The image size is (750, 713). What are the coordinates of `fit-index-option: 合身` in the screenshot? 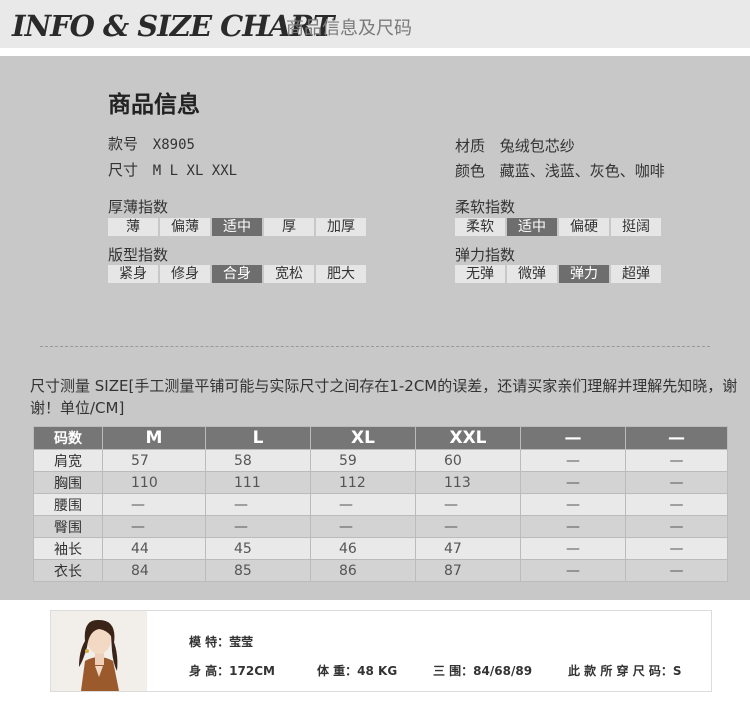 It's located at (237, 274).